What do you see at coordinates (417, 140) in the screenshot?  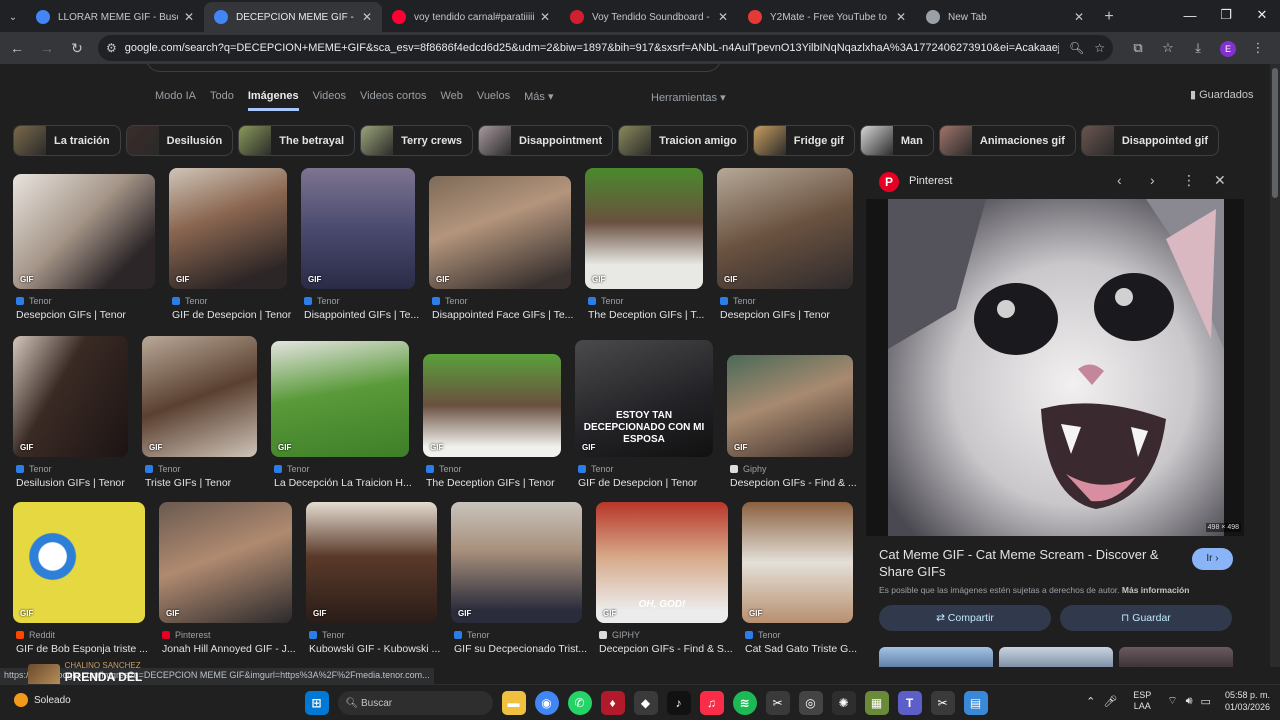 I see `related-search-chip: Terry crews` at bounding box center [417, 140].